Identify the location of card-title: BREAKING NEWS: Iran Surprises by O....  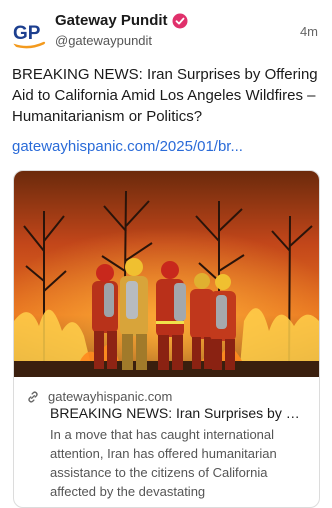
(179, 413).